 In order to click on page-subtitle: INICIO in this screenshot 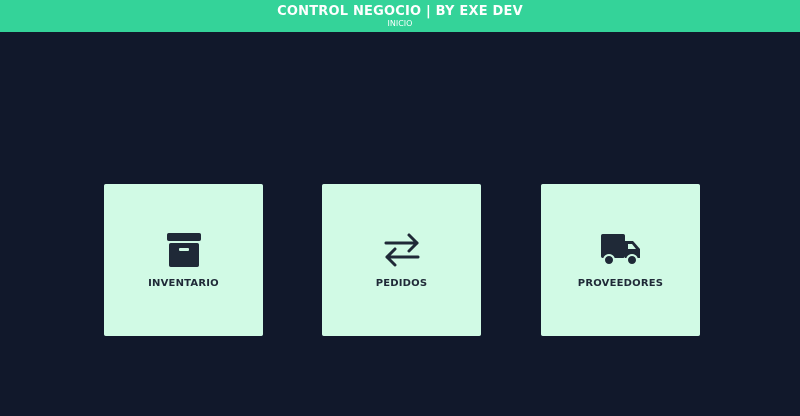, I will do `click(400, 23)`.